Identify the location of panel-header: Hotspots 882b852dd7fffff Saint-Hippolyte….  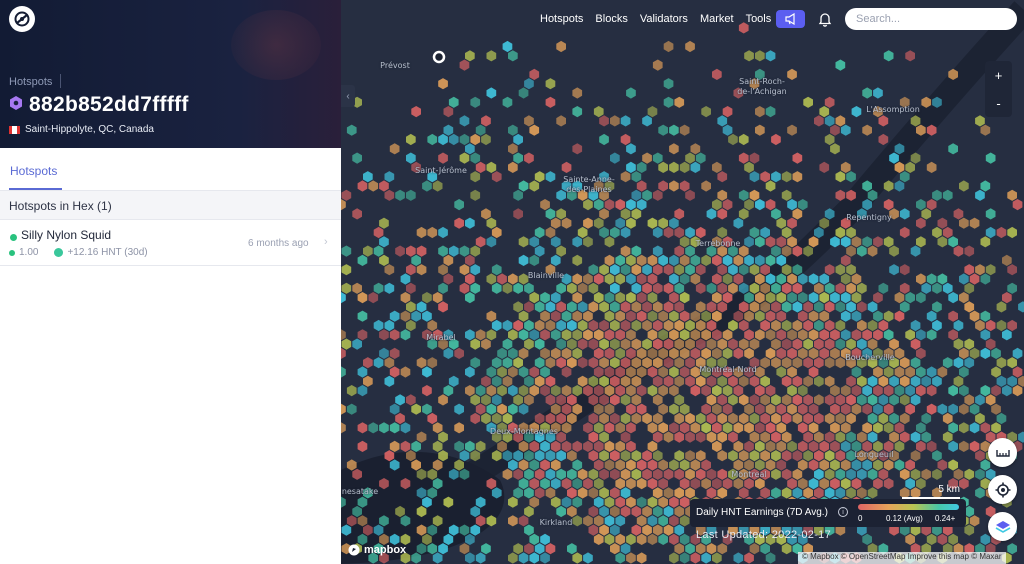
(170, 74).